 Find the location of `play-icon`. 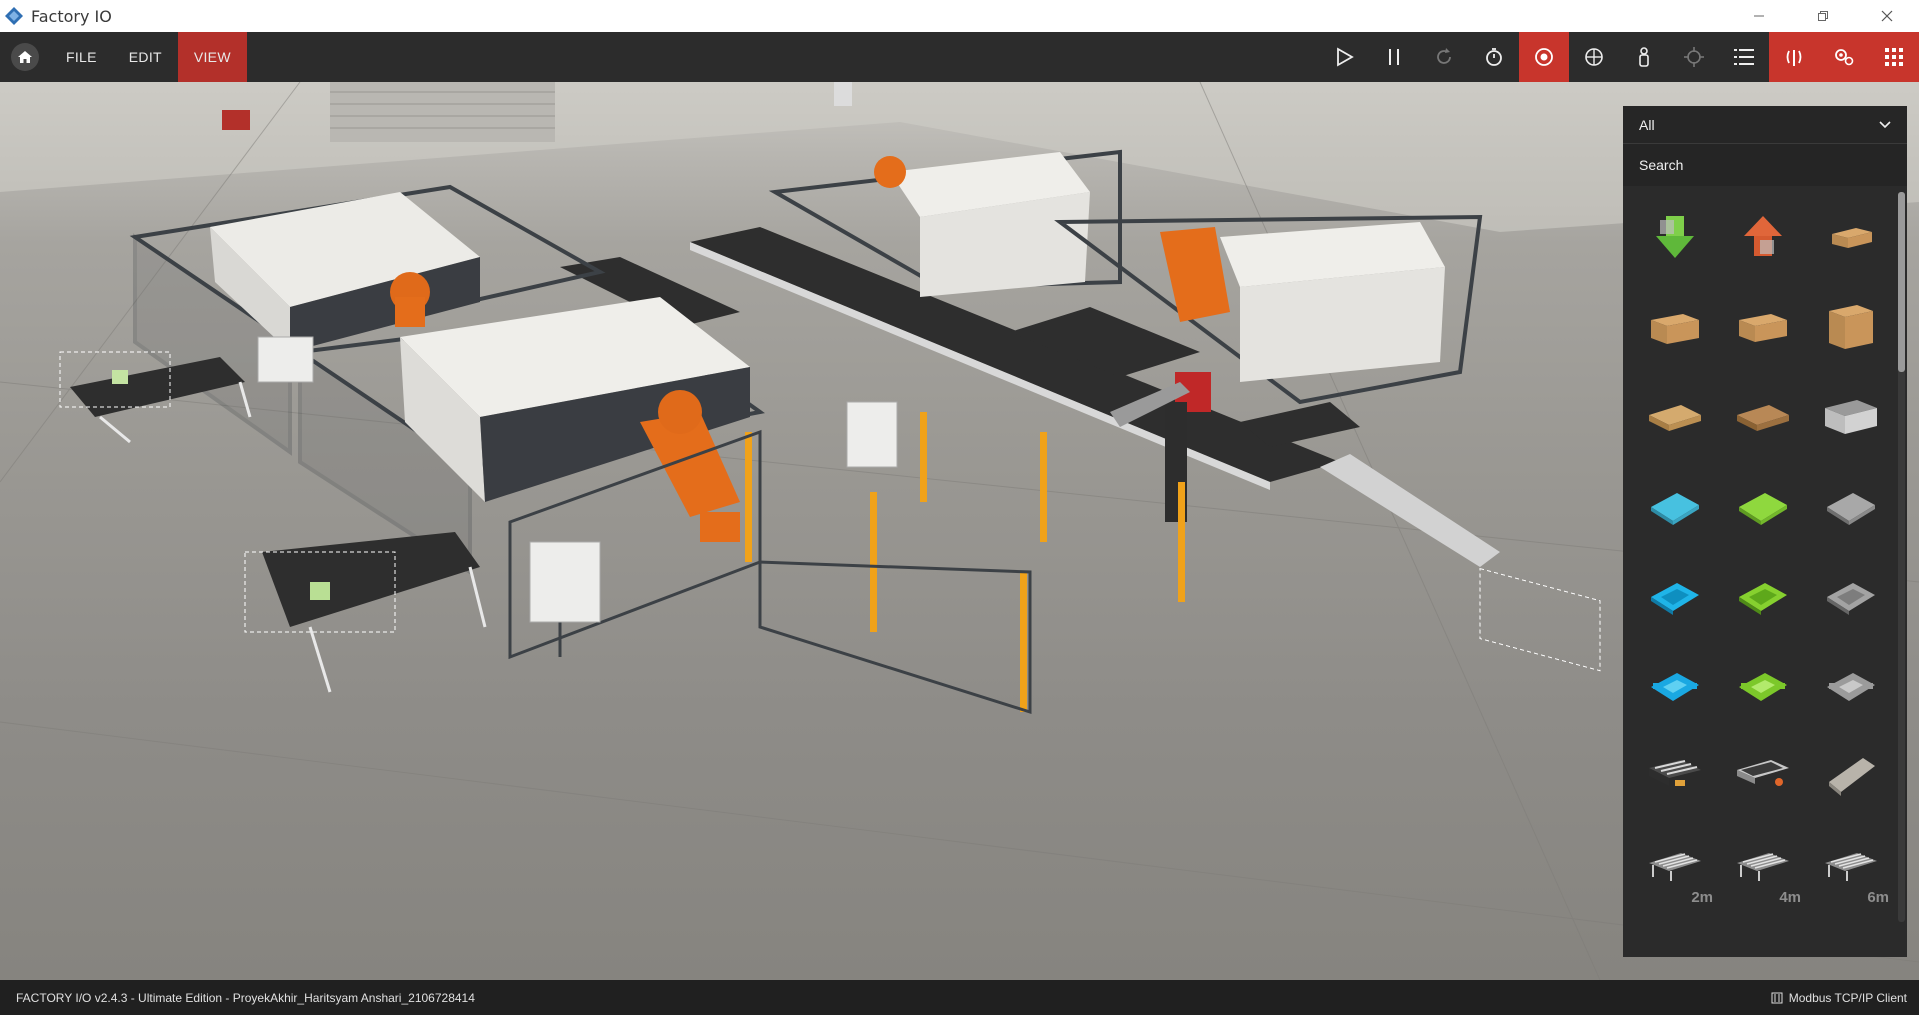

play-icon is located at coordinates (1345, 57).